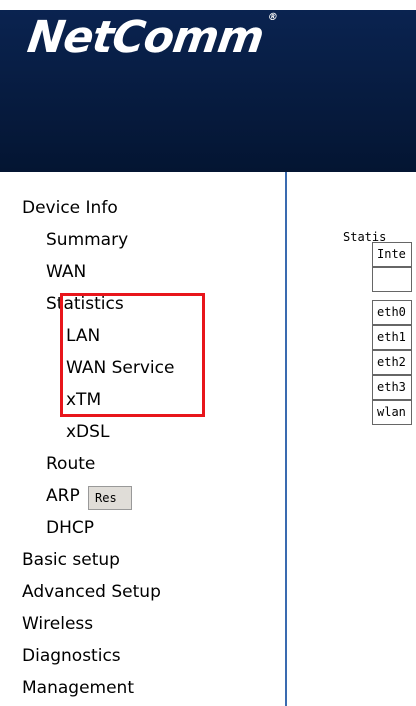  What do you see at coordinates (63, 496) in the screenshot?
I see `nav-arp: ARP` at bounding box center [63, 496].